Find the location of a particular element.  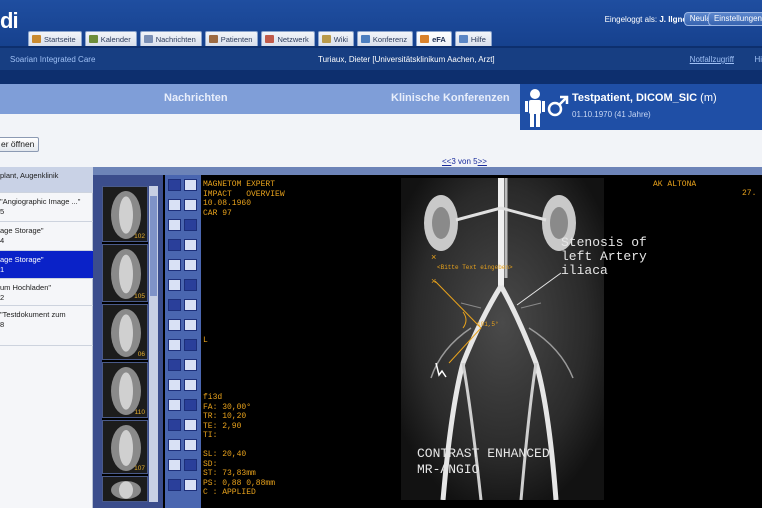

home-icon is located at coordinates (36, 39).